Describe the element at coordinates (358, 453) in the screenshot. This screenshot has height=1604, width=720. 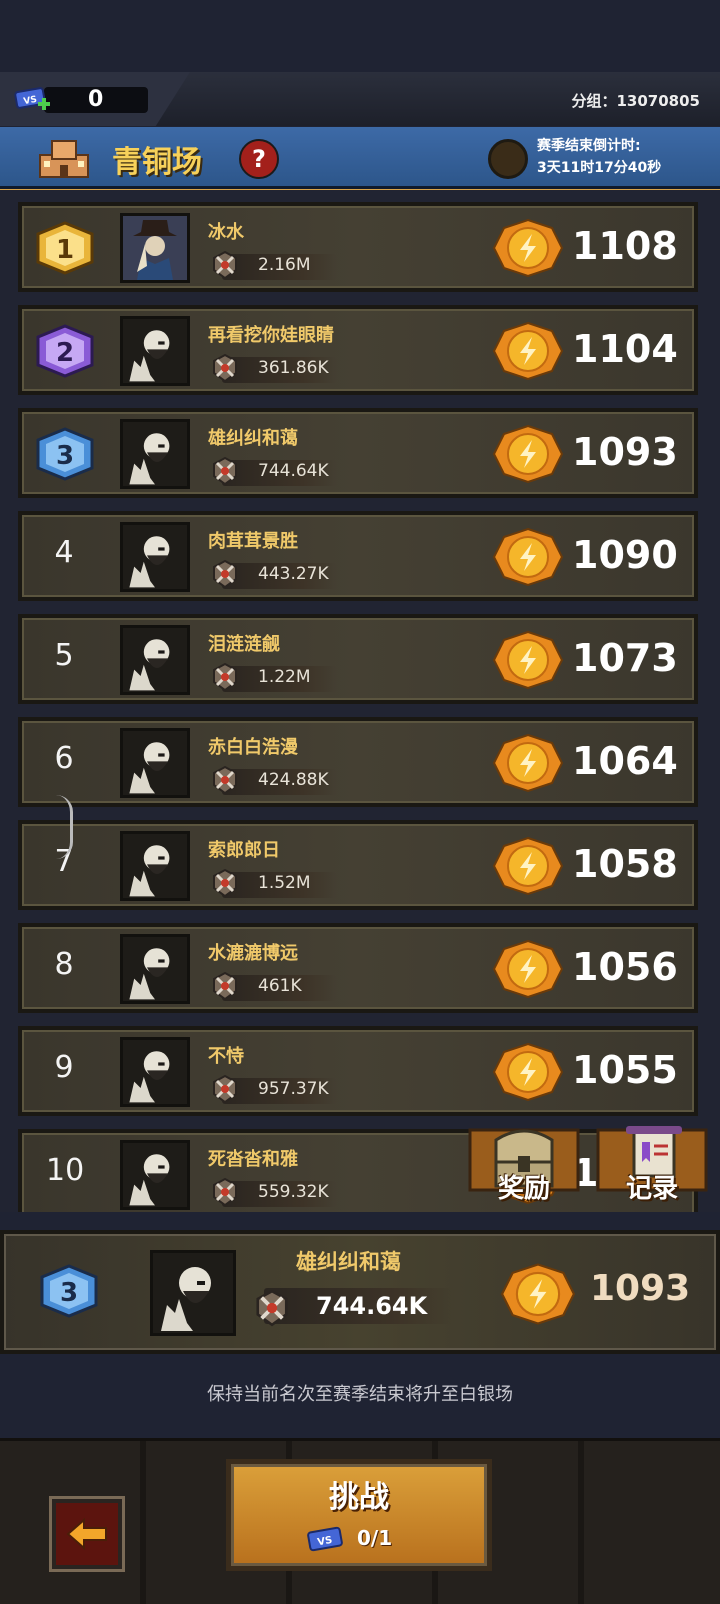
I see `ranking-row: 3 雄纠纠和蔼 744.64K 1093` at that location.